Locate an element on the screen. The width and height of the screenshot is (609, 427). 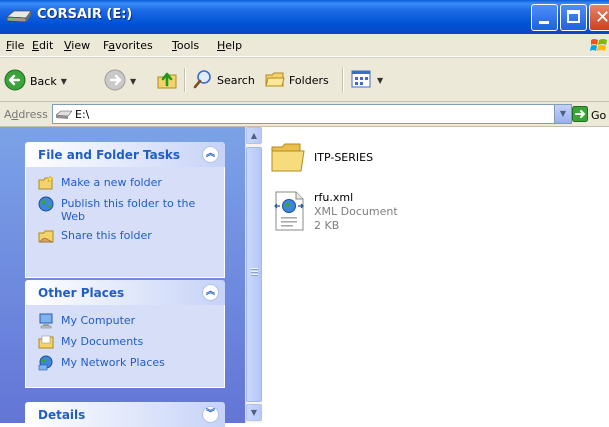
folders-button: Folders is located at coordinates (297, 80).